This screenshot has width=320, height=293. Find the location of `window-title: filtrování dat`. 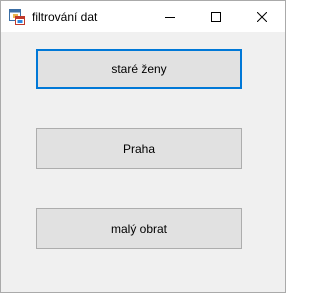

window-title: filtrování dat is located at coordinates (65, 17).